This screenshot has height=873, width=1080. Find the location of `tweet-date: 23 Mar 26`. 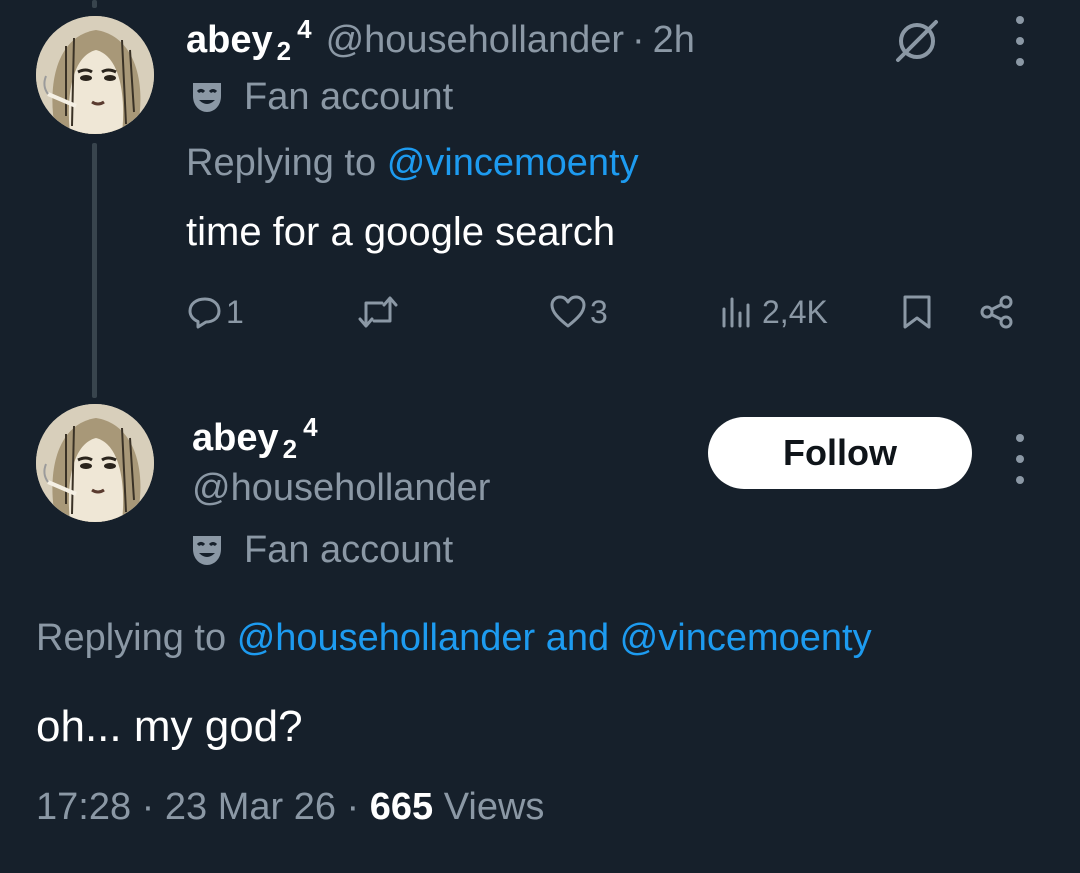

tweet-date: 23 Mar 26 is located at coordinates (250, 807).